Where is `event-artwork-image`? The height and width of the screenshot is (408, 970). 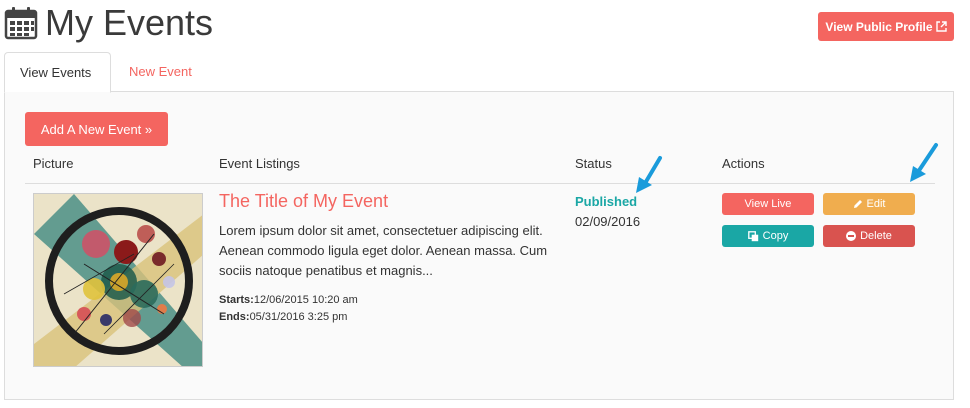 event-artwork-image is located at coordinates (118, 280).